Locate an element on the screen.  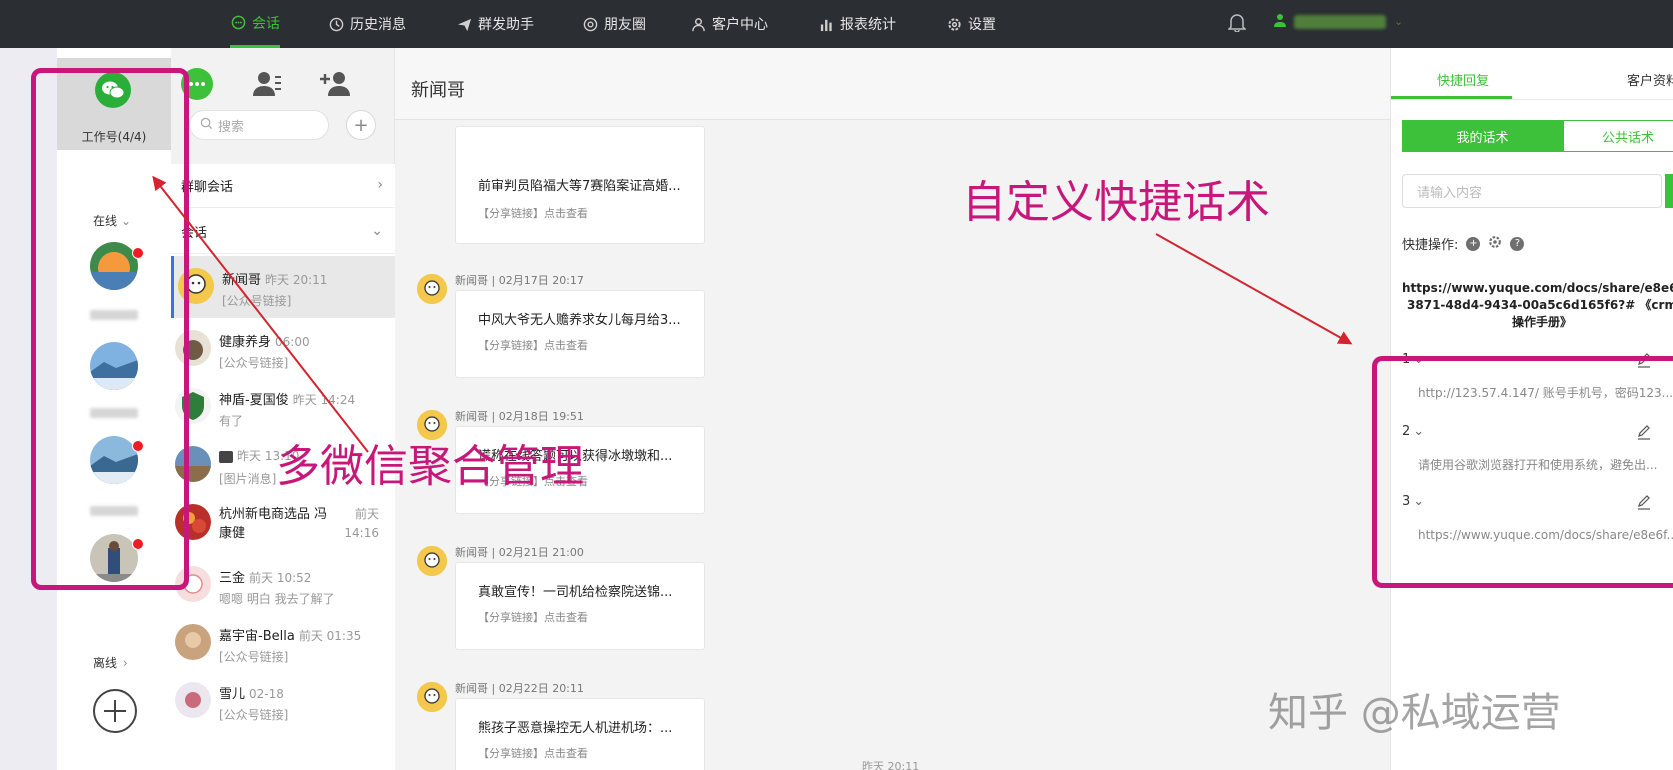
user-menu: ⌄ is located at coordinates (1338, 21).